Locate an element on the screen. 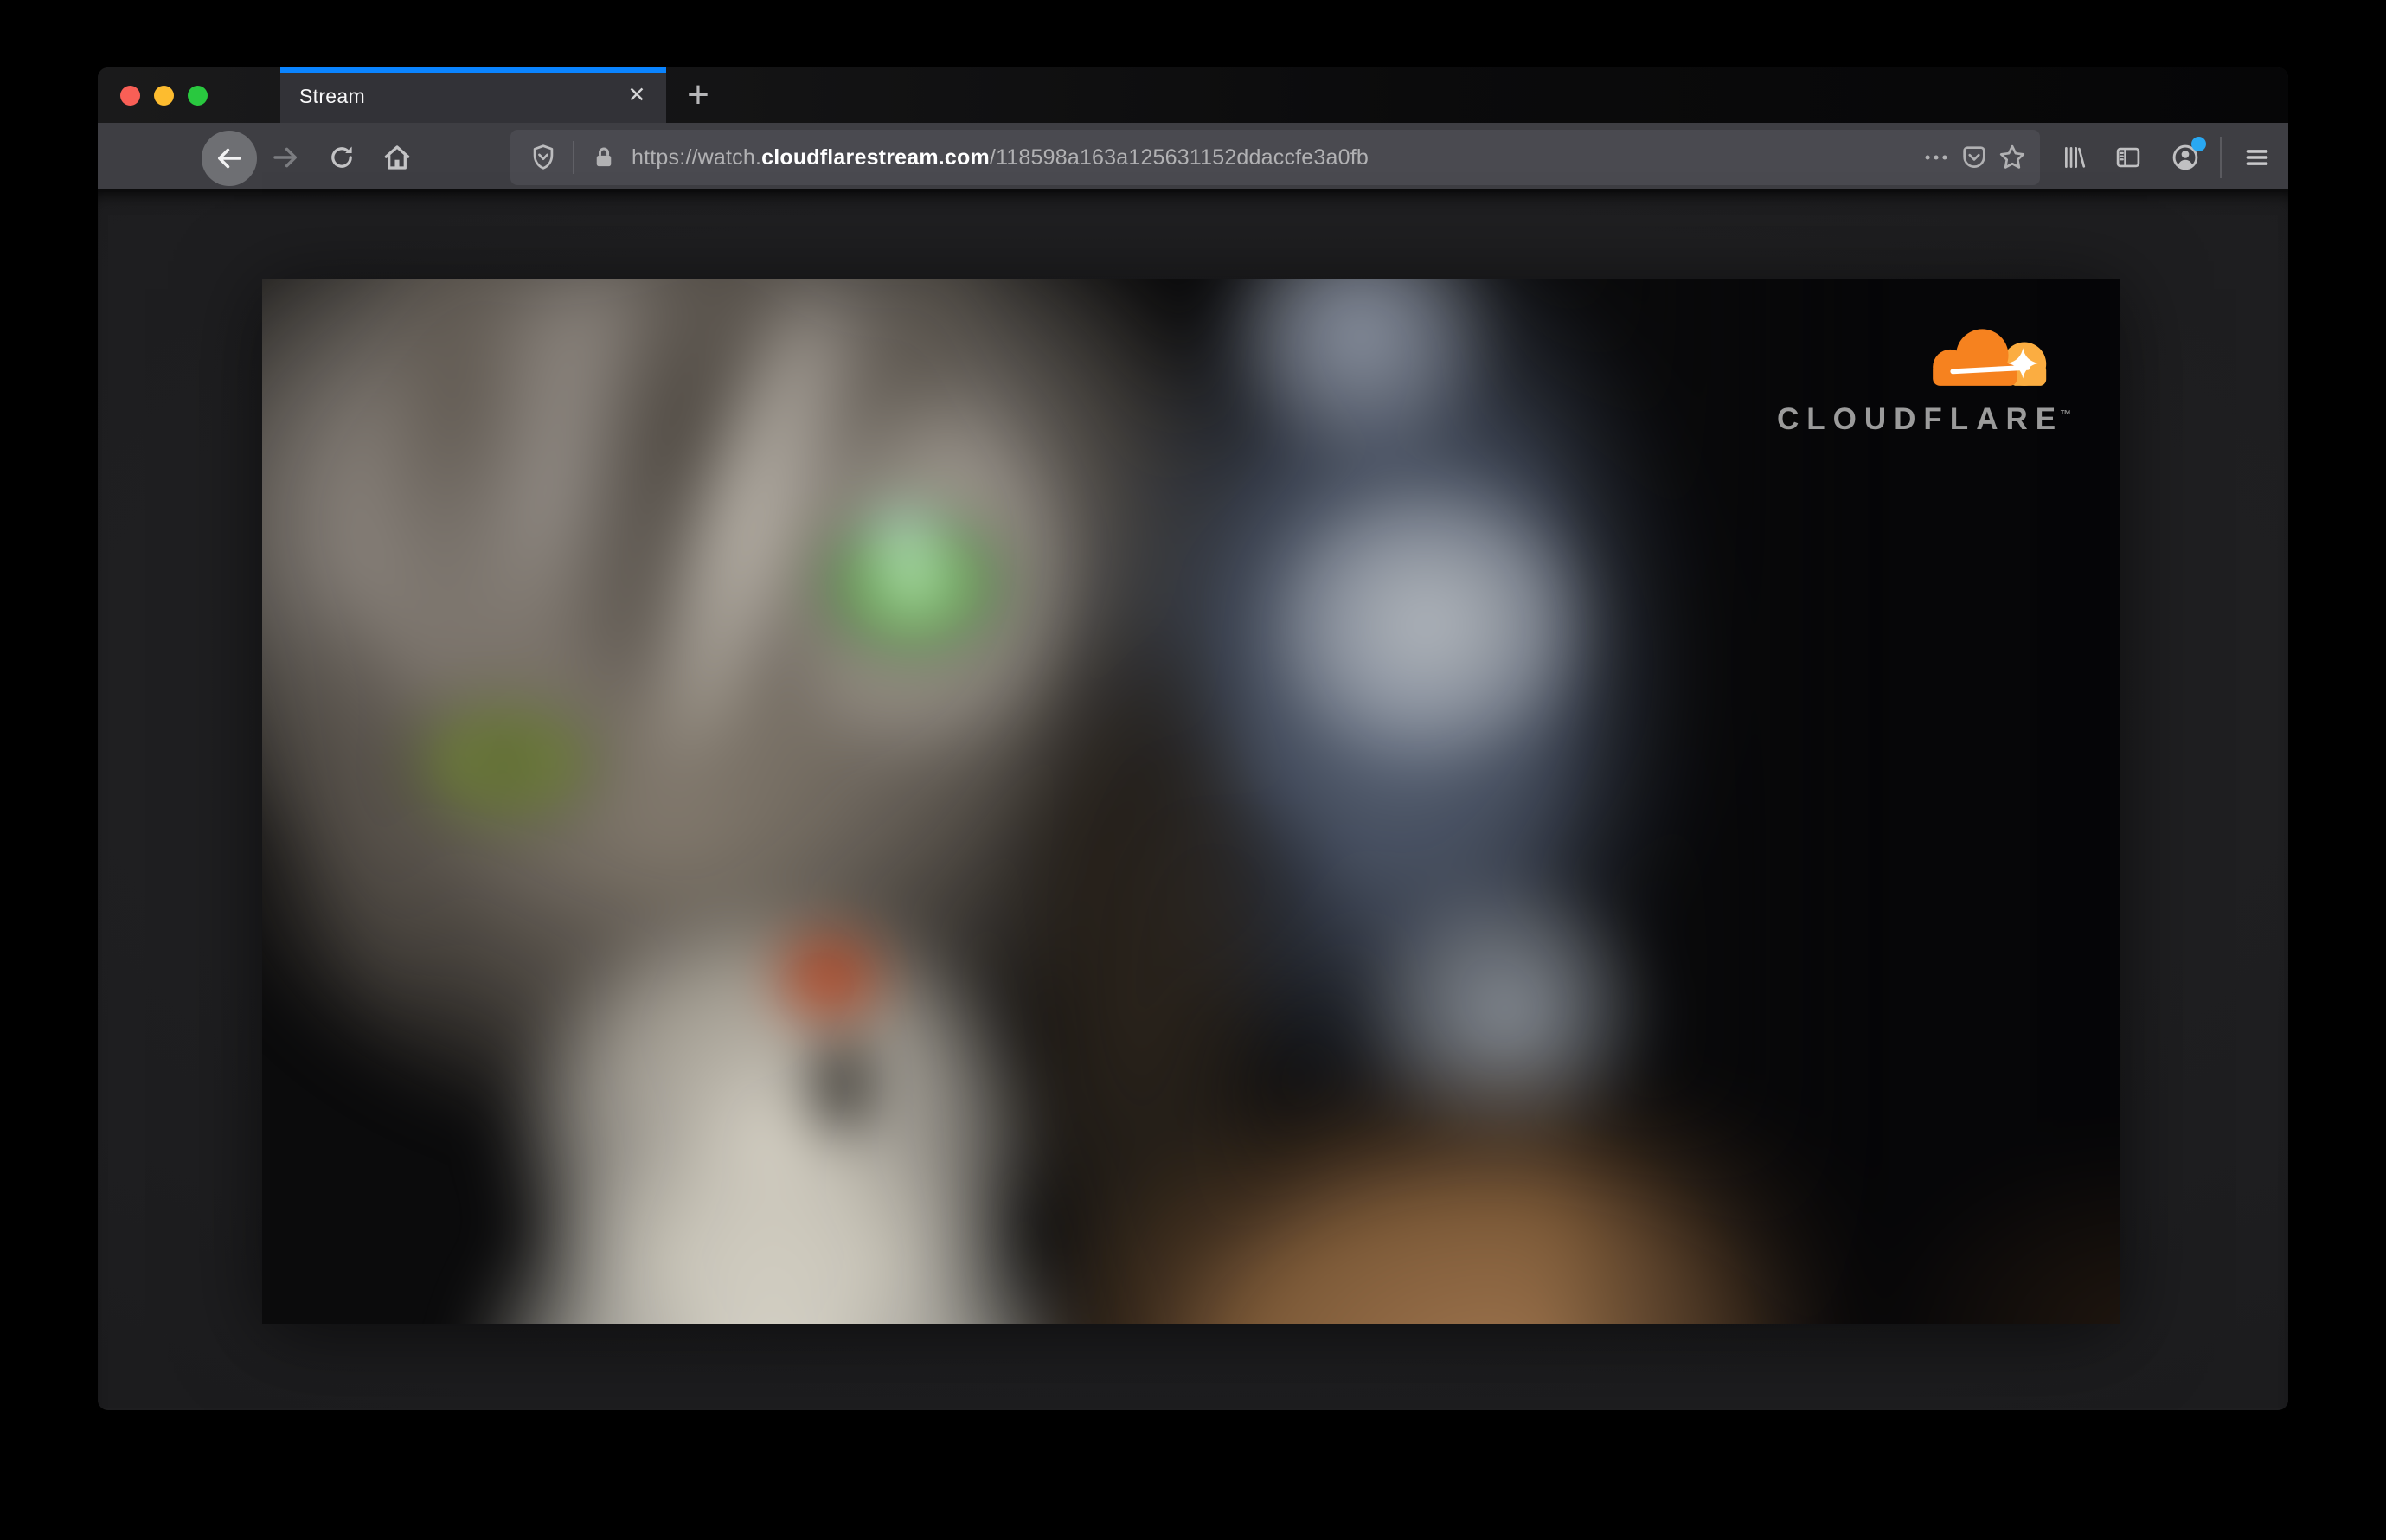 Image resolution: width=2386 pixels, height=1540 pixels. shield-icon is located at coordinates (543, 157).